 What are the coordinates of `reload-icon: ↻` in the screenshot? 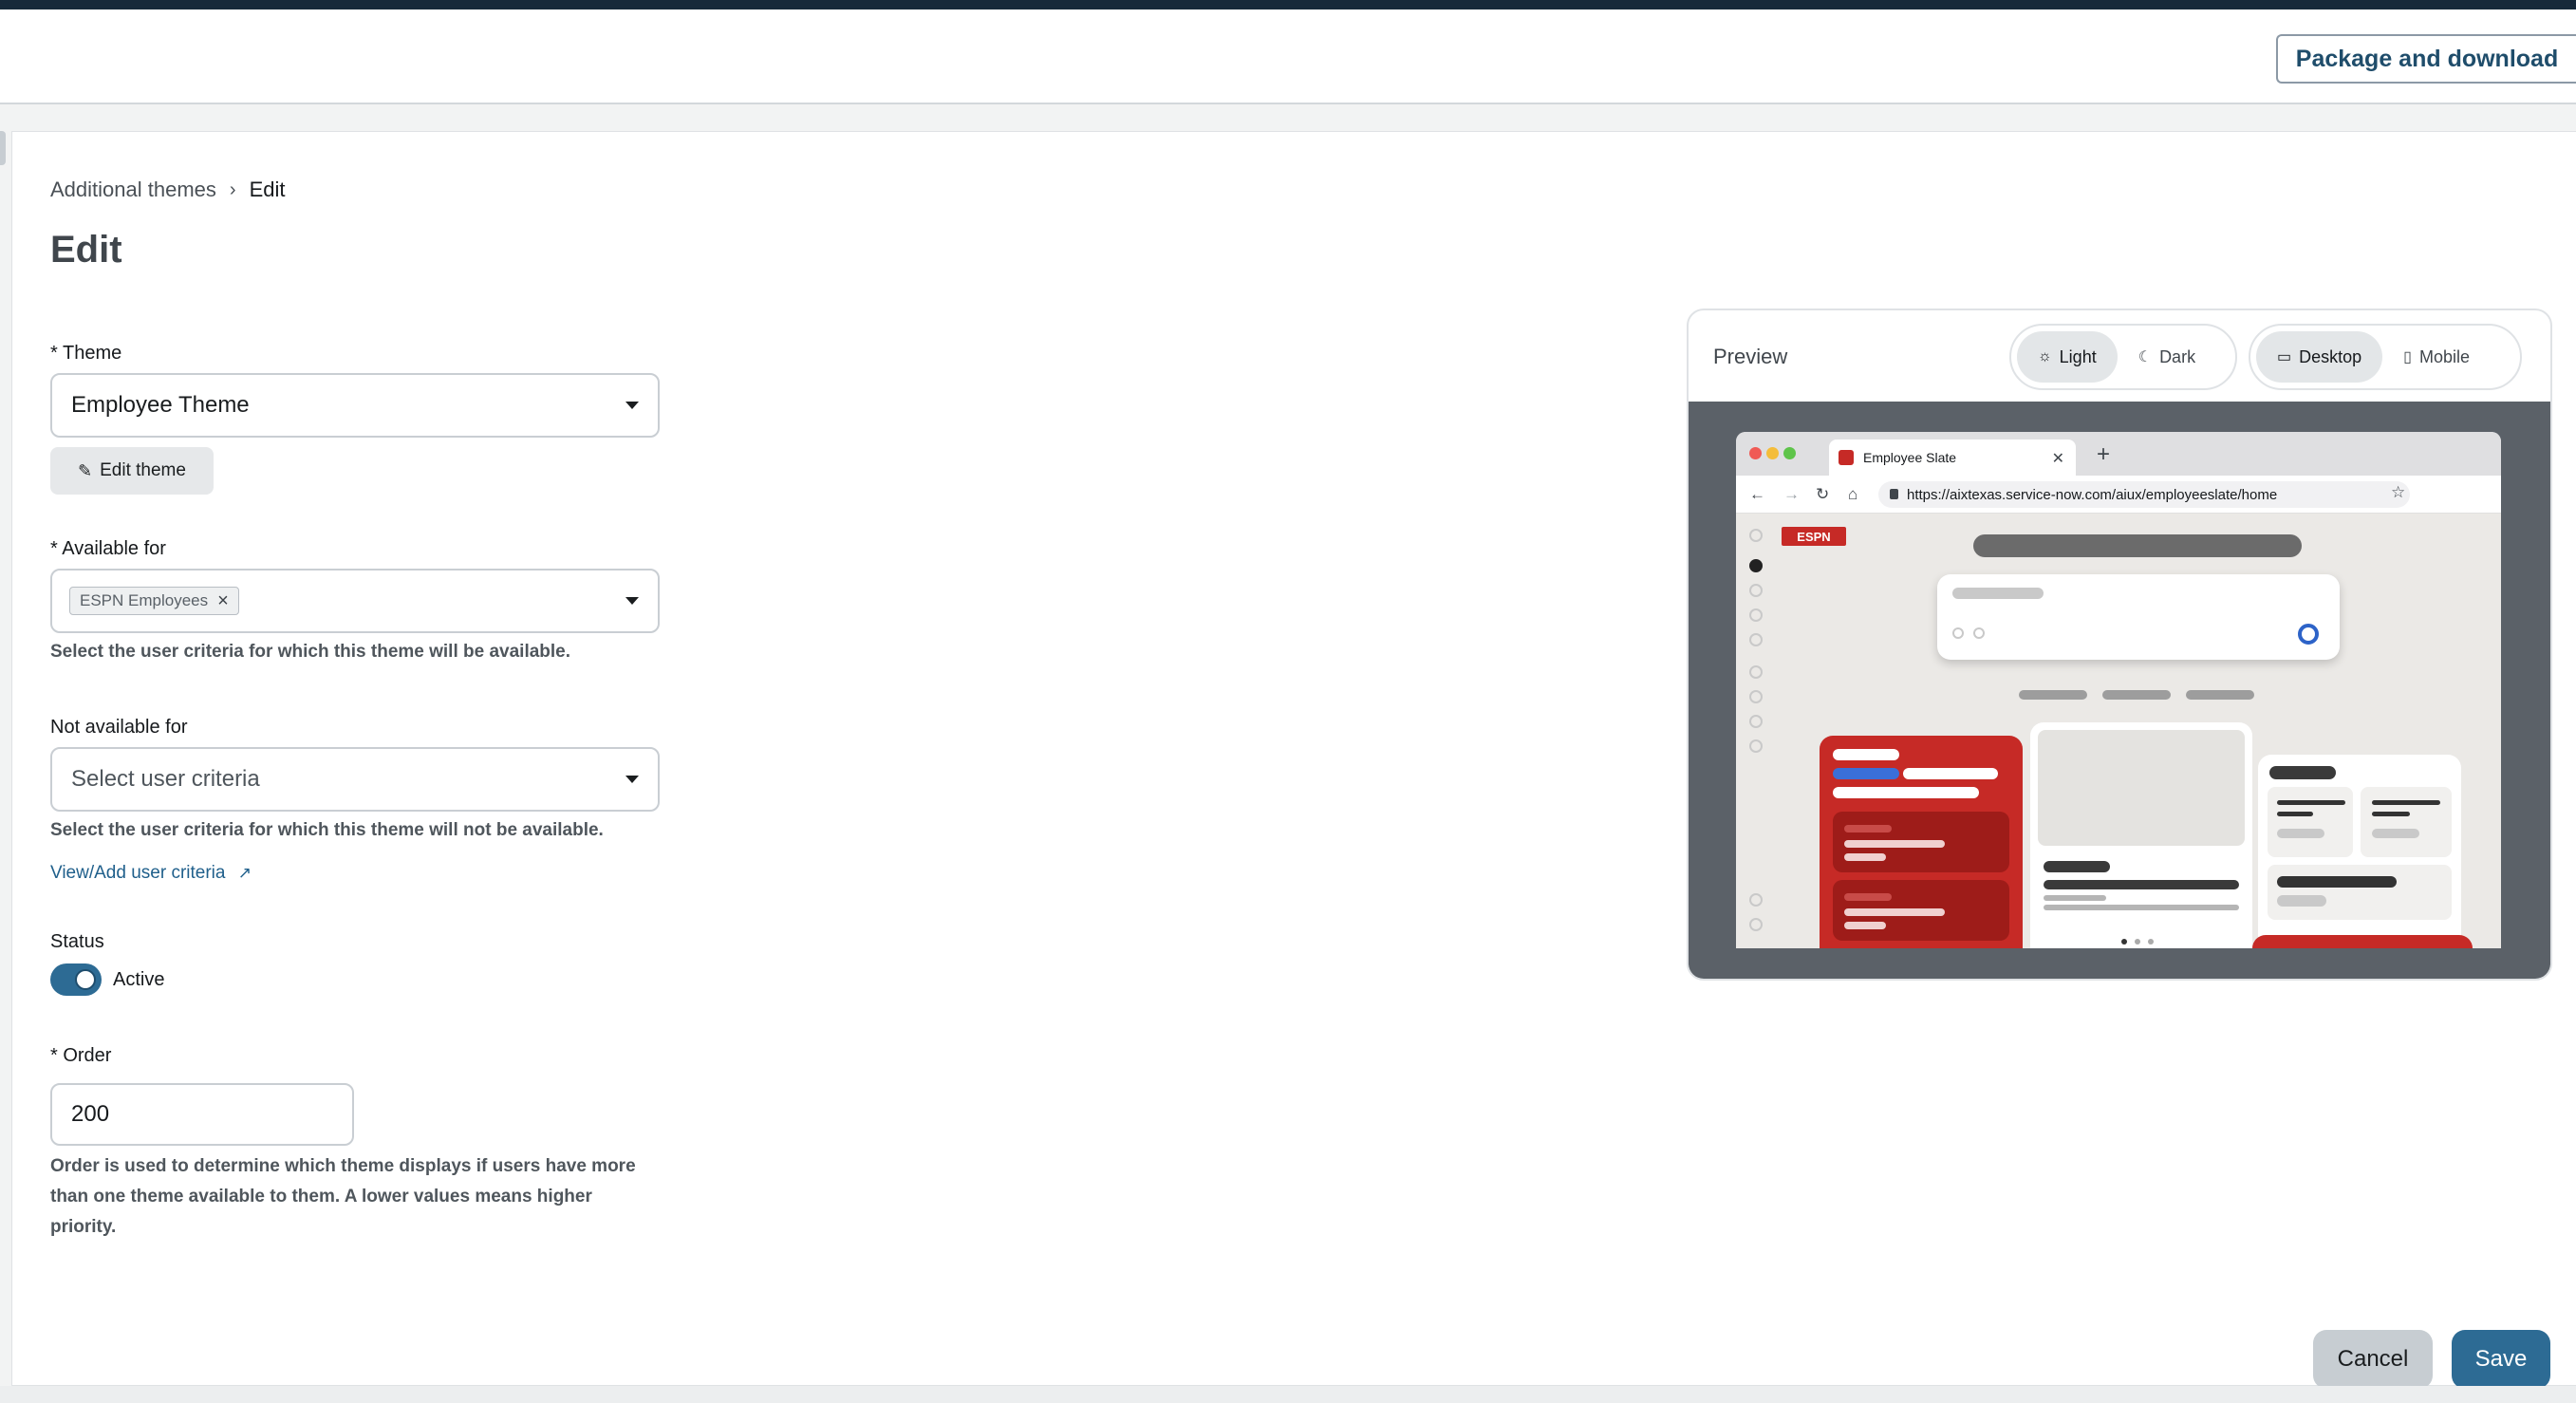 It's located at (1823, 494).